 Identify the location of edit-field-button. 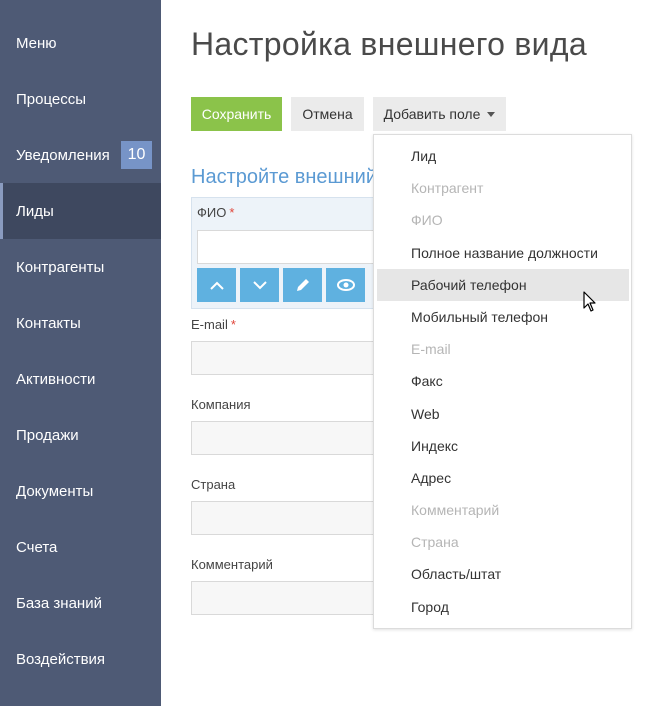
(302, 285).